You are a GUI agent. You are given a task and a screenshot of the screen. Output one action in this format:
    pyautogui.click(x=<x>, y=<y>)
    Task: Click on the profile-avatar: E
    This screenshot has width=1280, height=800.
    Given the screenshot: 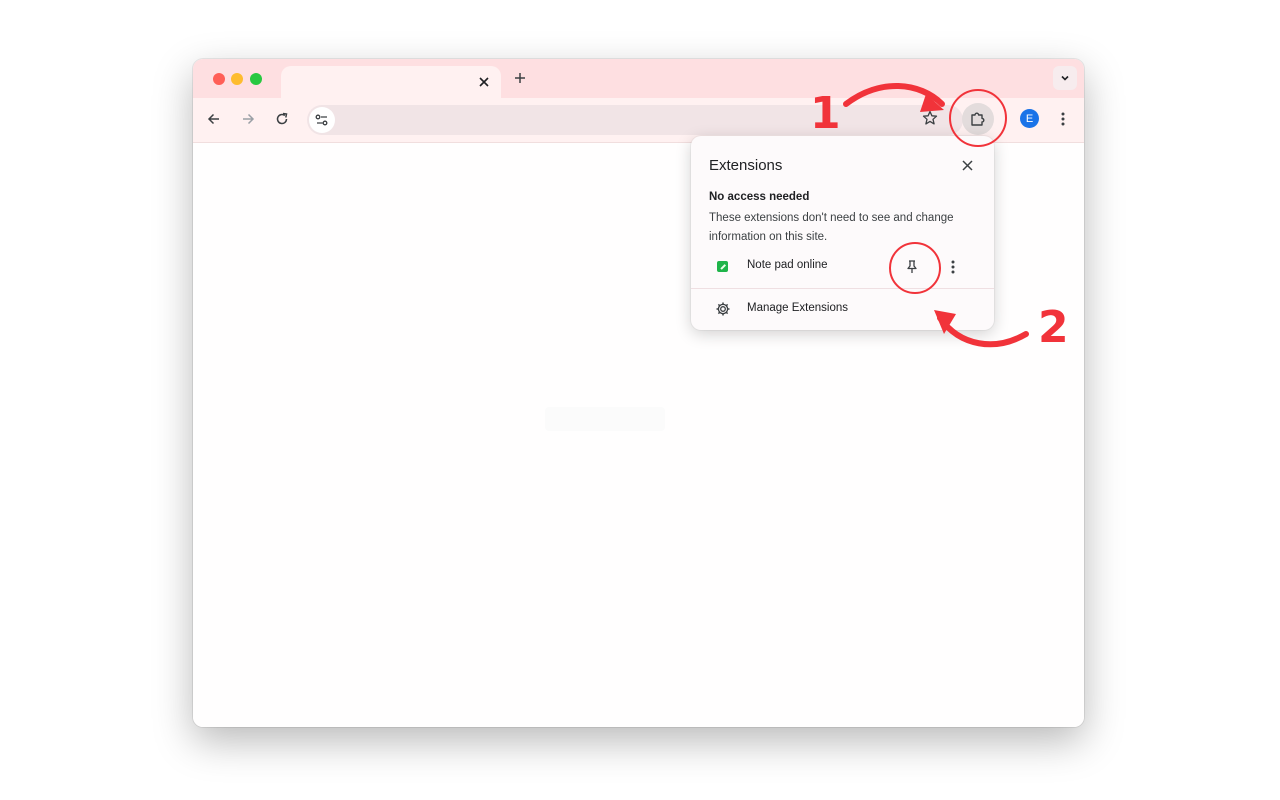 What is the action you would take?
    pyautogui.click(x=1029, y=118)
    